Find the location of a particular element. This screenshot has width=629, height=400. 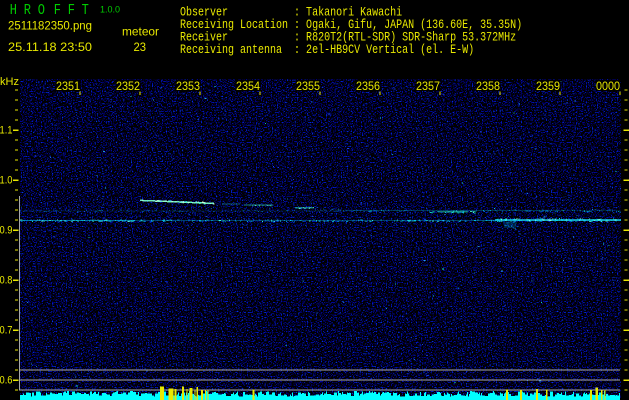

svg-text: meteor is located at coordinates (140, 33).